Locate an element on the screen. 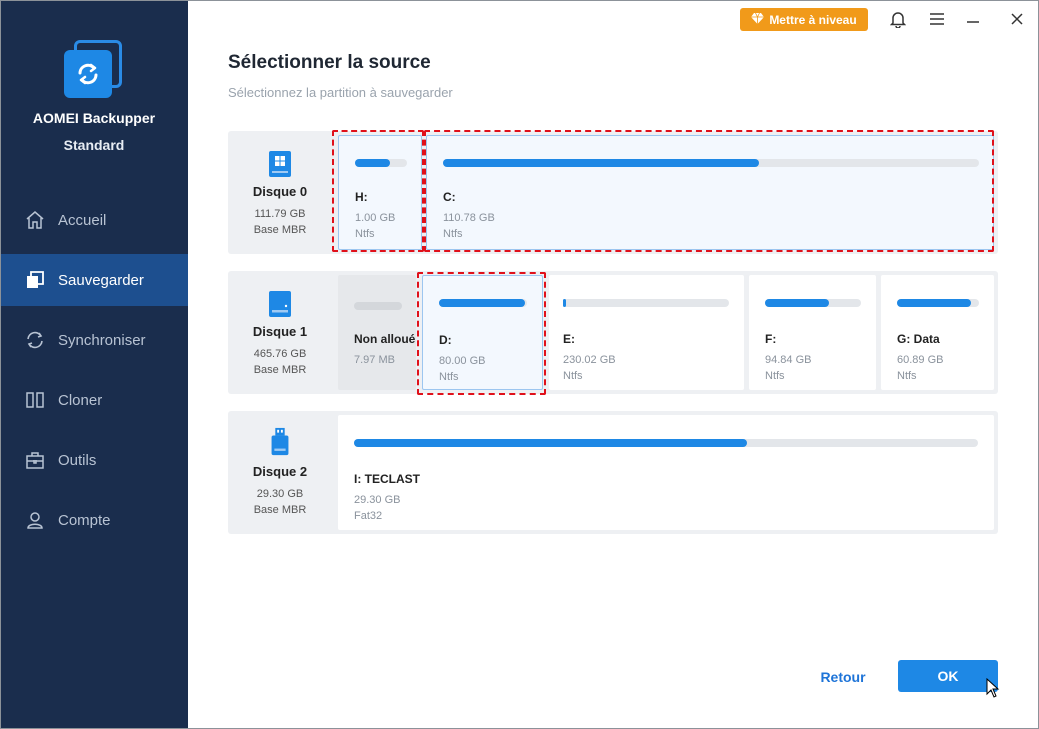 Image resolution: width=1039 pixels, height=729 pixels. partition-size: 94.84 GB is located at coordinates (788, 360).